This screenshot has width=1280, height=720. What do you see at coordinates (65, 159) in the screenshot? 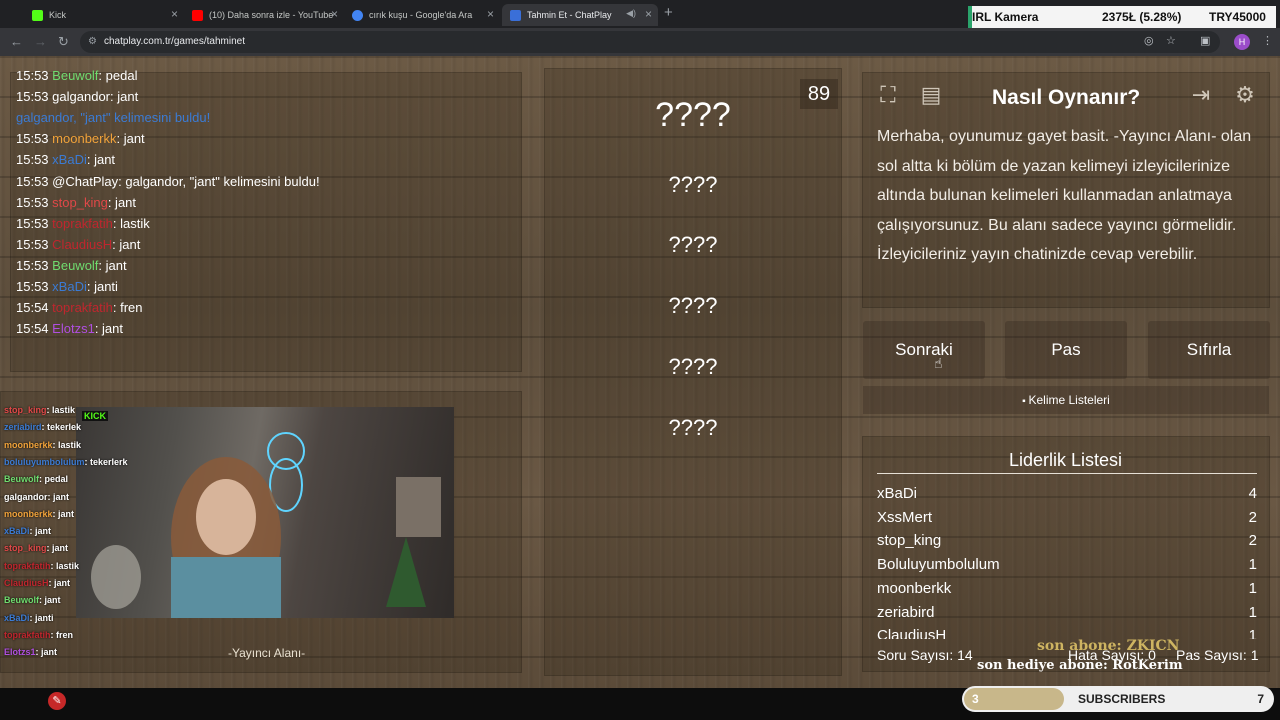
I see `chat-message: 15:53 xBaDi: jant` at bounding box center [65, 159].